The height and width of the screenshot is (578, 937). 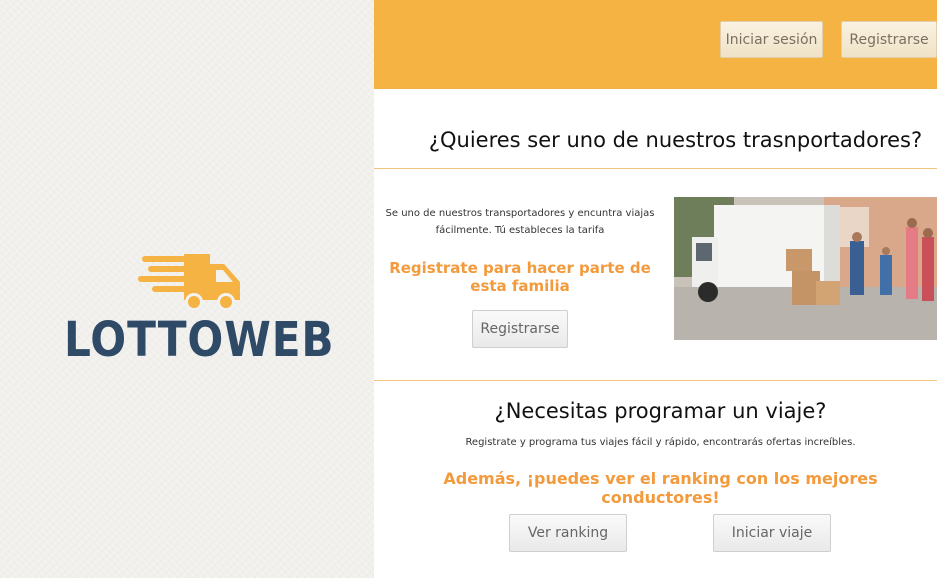 I want to click on moving-truck-photo, so click(x=805, y=268).